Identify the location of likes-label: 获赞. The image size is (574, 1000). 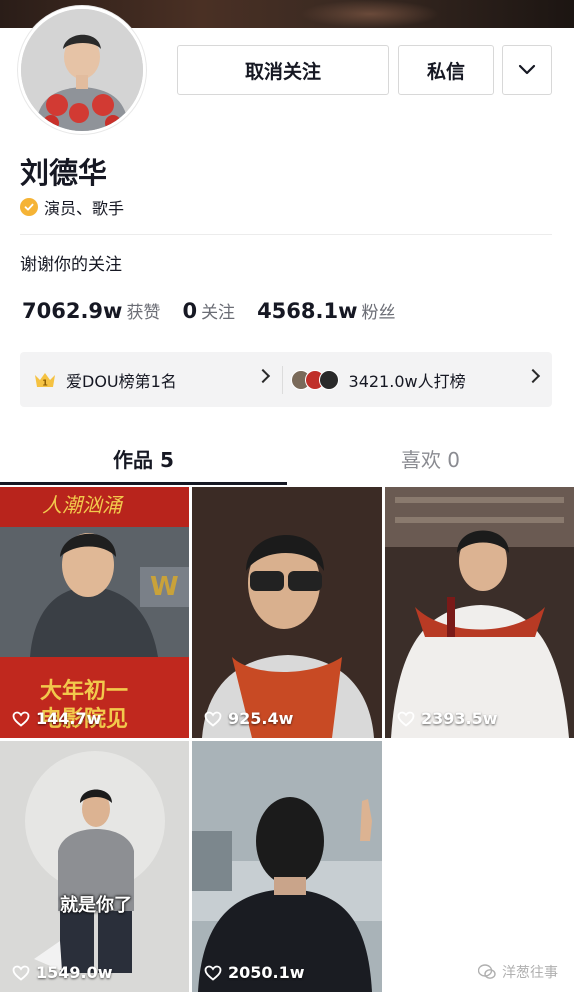
(143, 313).